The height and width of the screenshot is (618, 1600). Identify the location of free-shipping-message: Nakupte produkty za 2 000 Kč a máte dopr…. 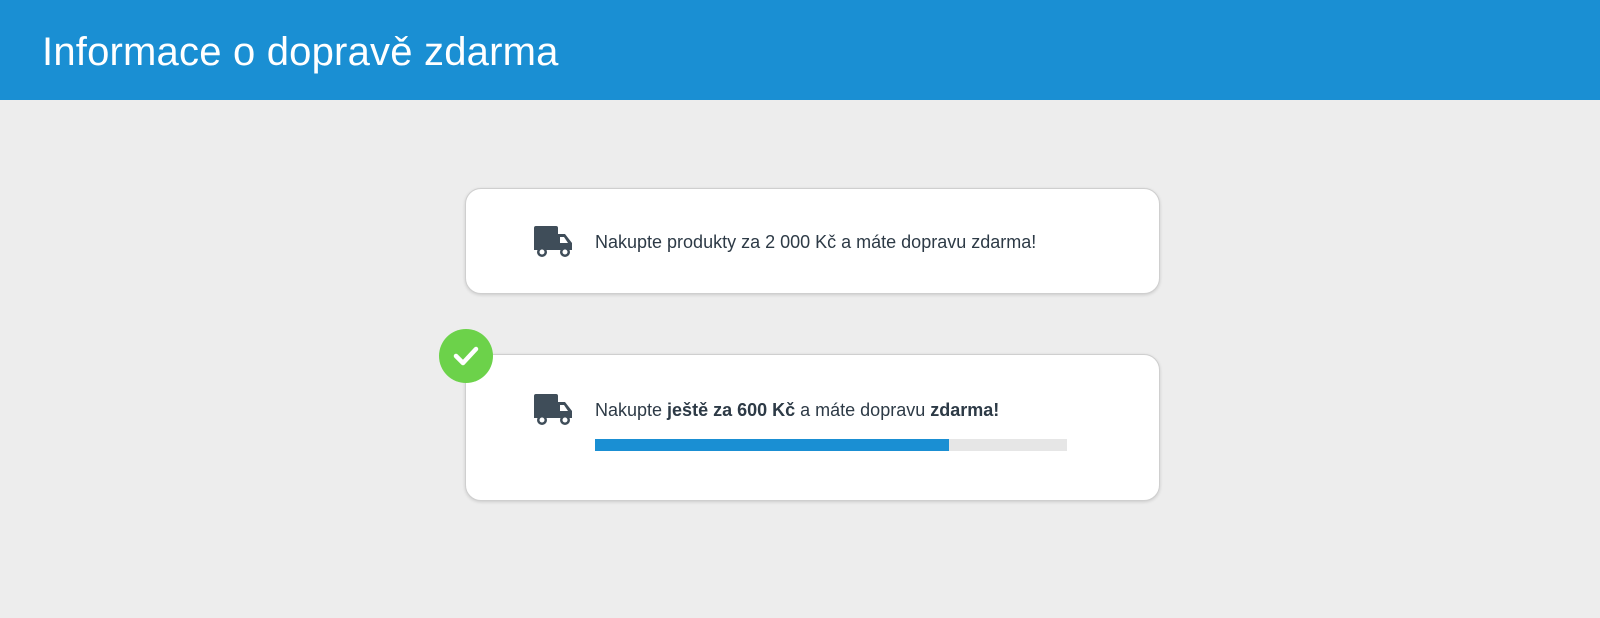
(816, 242).